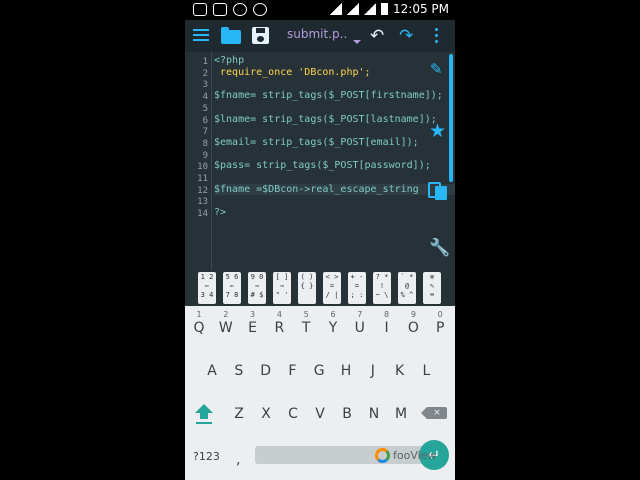 Image resolution: width=640 pixels, height=480 pixels. Describe the element at coordinates (359, 328) in the screenshot. I see `key-label: u` at that location.